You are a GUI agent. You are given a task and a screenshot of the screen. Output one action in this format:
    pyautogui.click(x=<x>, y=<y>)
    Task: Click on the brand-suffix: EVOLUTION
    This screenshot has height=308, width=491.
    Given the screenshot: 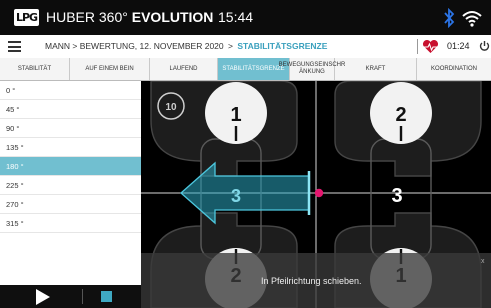 What is the action you would take?
    pyautogui.click(x=172, y=17)
    